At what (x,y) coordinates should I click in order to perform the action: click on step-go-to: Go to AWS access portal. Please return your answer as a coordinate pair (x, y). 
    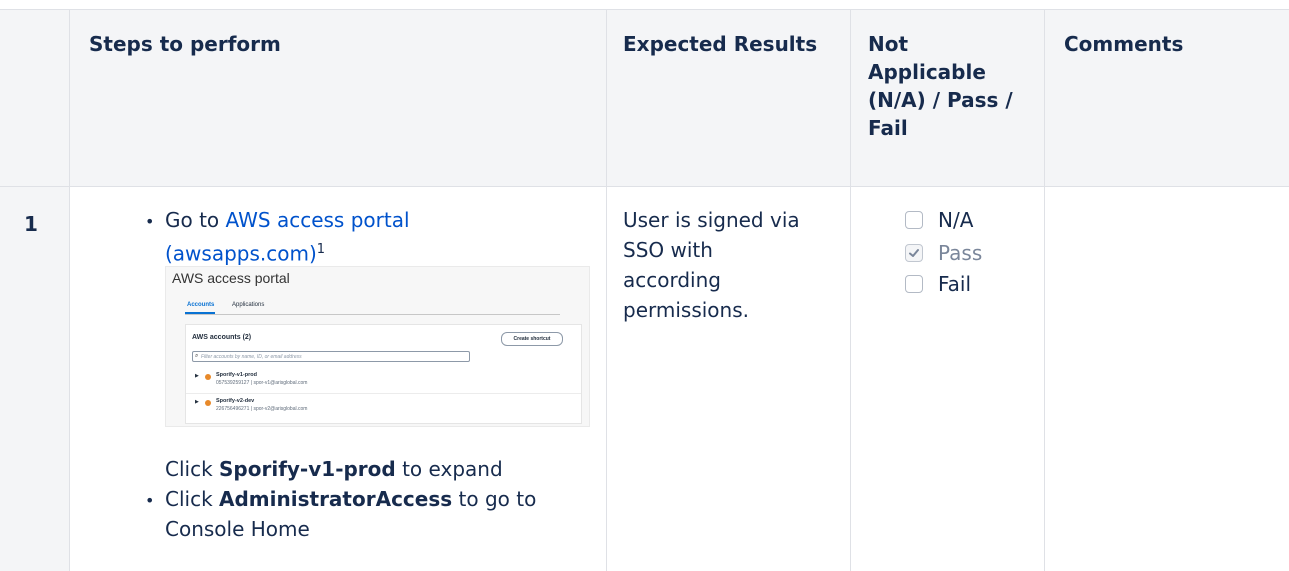
    Looking at the image, I should click on (287, 220).